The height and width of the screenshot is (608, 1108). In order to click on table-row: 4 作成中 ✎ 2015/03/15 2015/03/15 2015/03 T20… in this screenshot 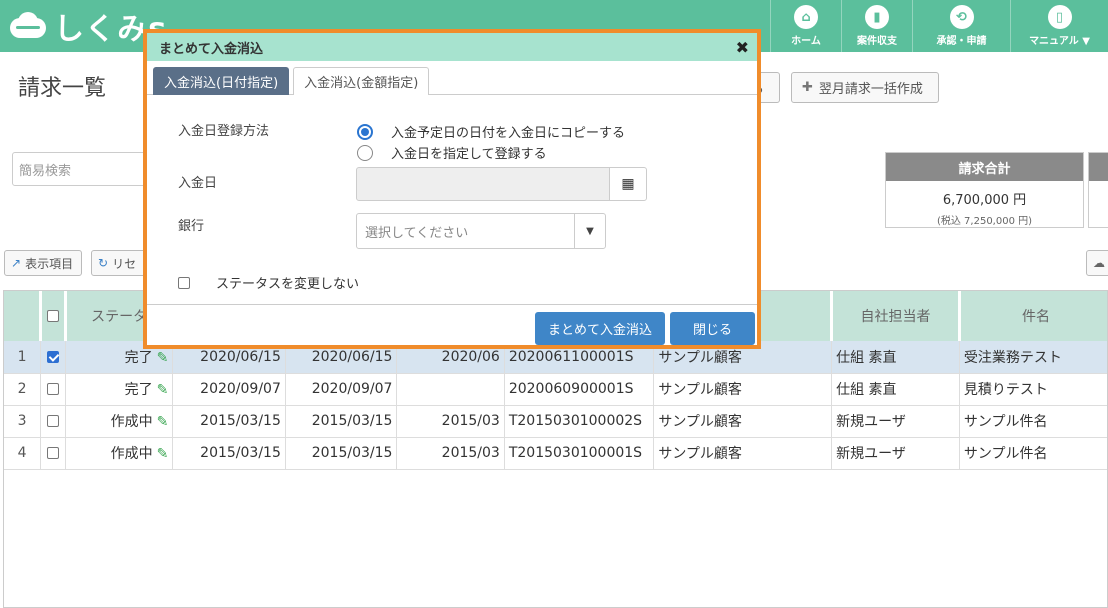, I will do `click(555, 453)`.